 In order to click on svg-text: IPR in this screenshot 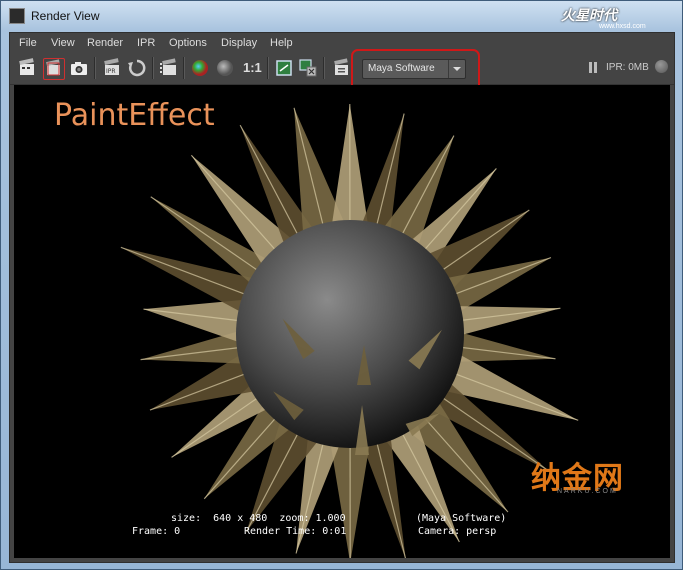, I will do `click(111, 71)`.